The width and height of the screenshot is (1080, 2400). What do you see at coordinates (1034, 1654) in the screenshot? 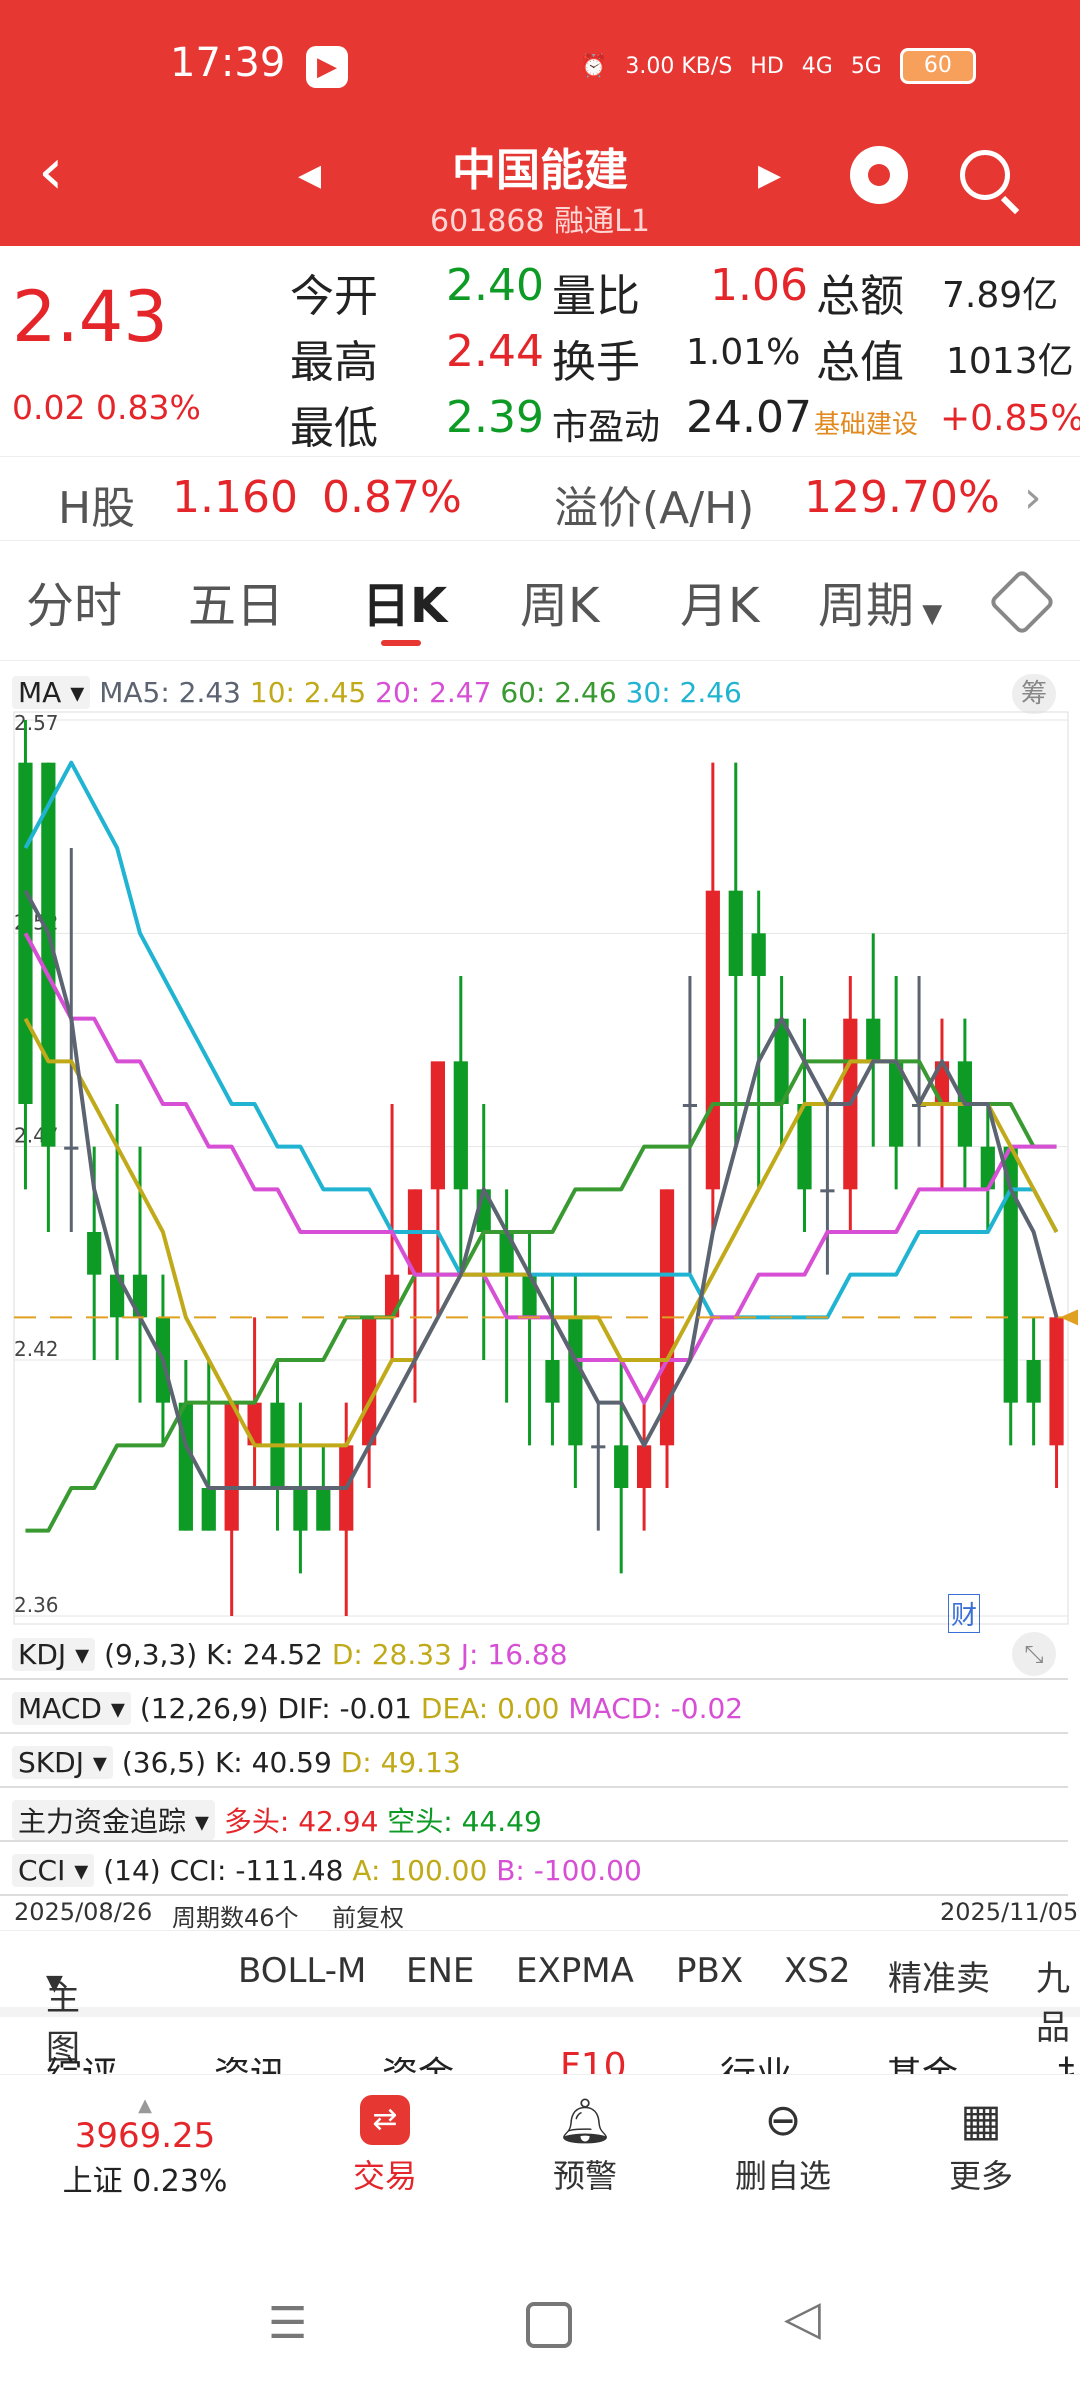
I see `expand-icon: ⤡` at bounding box center [1034, 1654].